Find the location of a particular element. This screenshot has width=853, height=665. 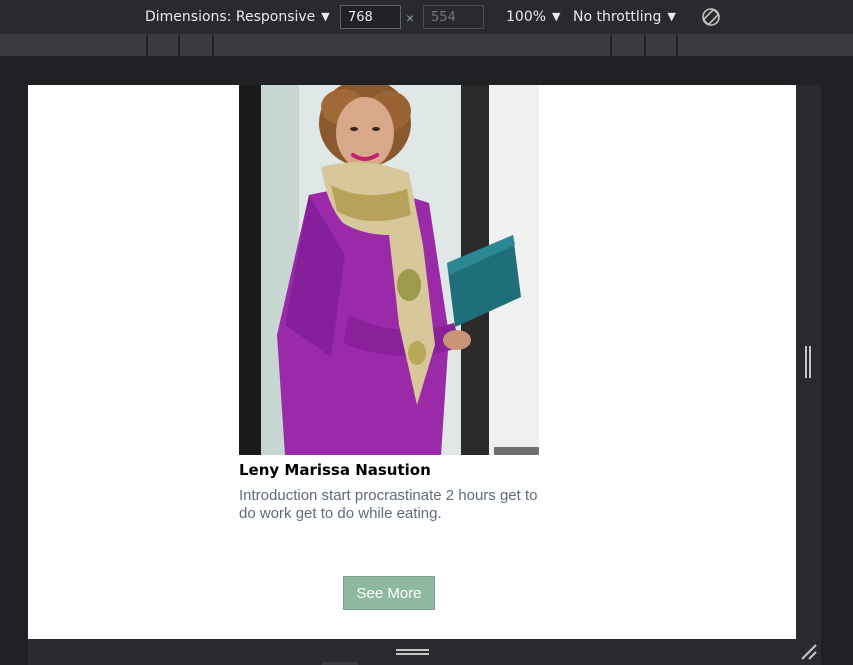

see-more-button: See More is located at coordinates (389, 593).